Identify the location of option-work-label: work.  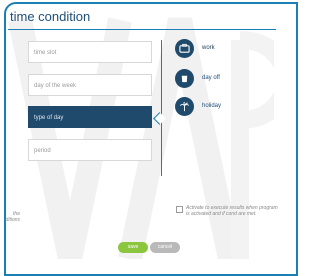
(208, 48).